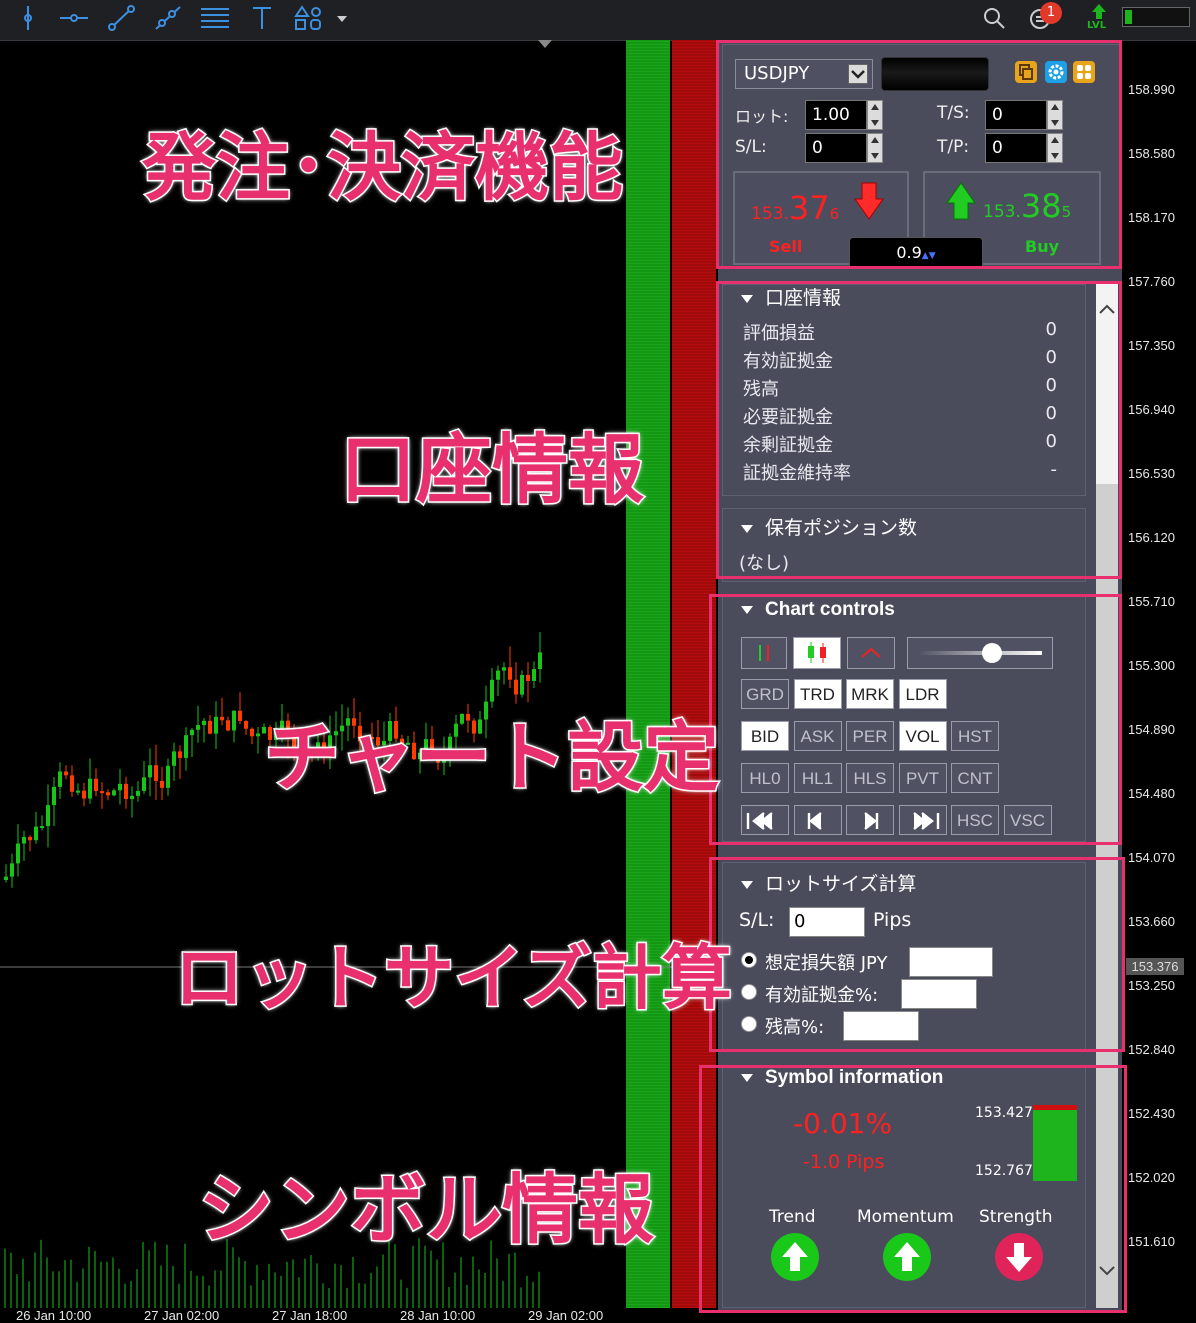 Image resolution: width=1196 pixels, height=1323 pixels. Describe the element at coordinates (1151, 729) in the screenshot. I see `price-tick: 154.890` at that location.